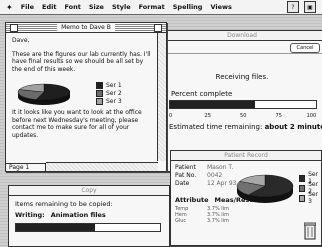  I want to click on menu-file: File, so click(27, 7).